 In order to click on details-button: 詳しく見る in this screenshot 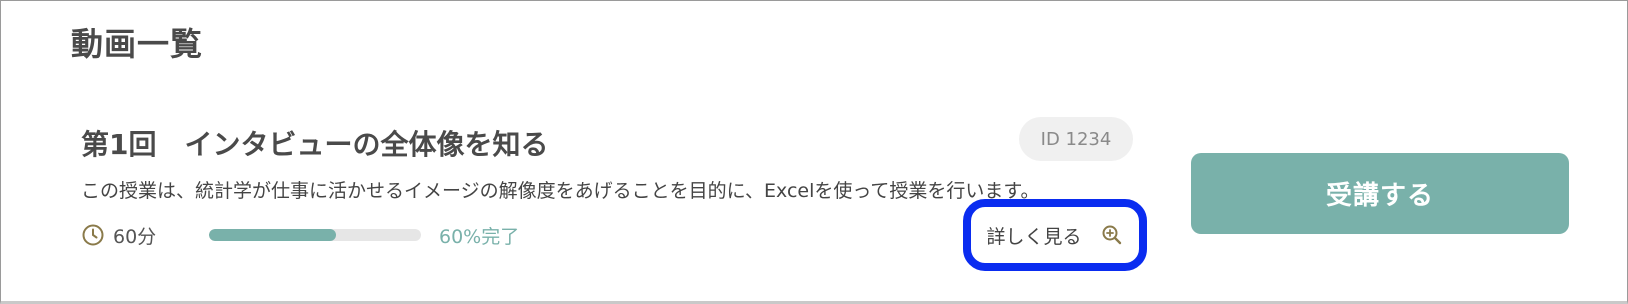, I will do `click(1055, 235)`.